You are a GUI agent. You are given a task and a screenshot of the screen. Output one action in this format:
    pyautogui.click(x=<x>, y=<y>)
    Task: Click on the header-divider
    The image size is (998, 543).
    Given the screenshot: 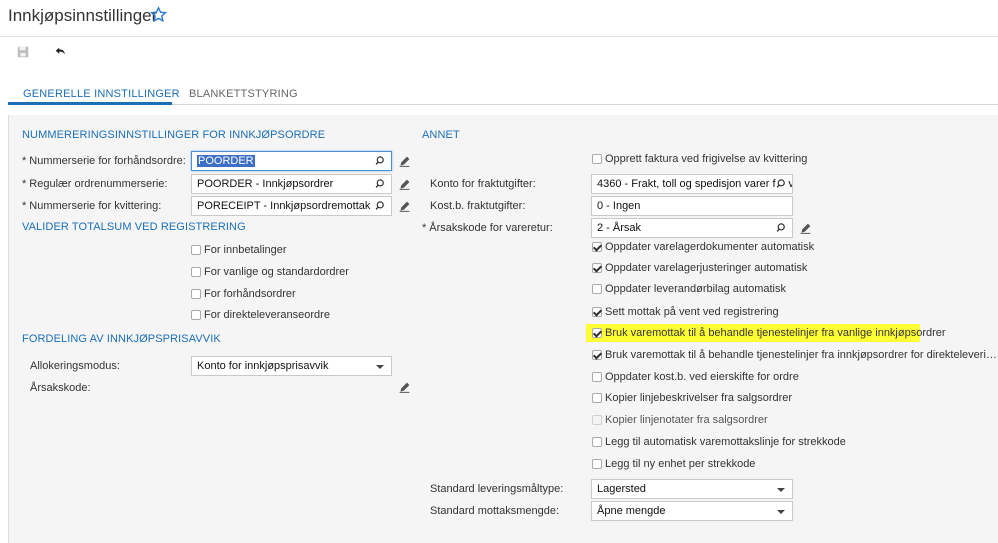 What is the action you would take?
    pyautogui.click(x=499, y=36)
    